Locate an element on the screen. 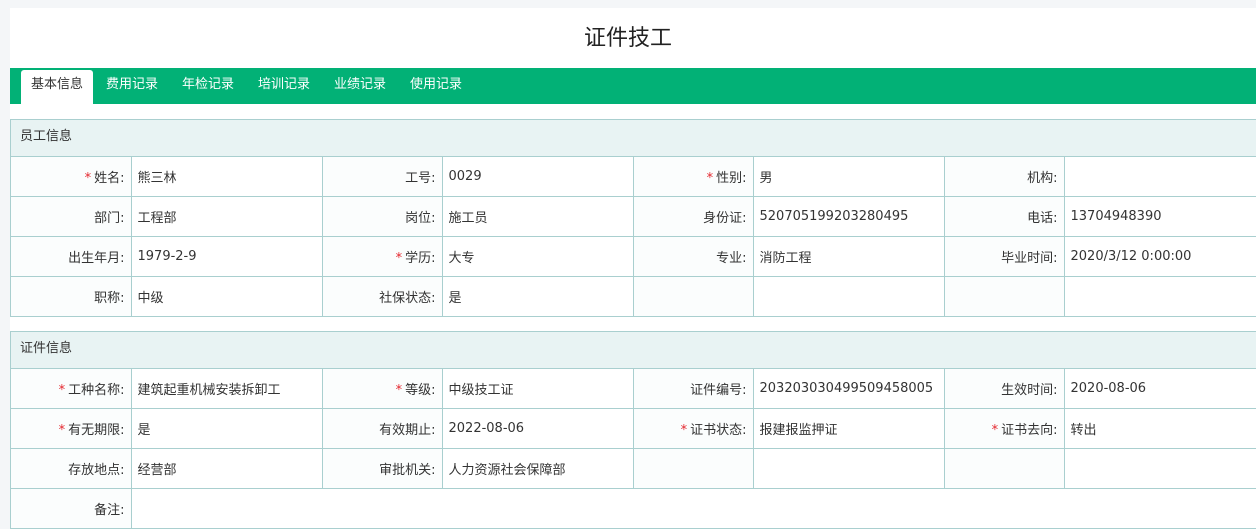  field-label-text: 部门: is located at coordinates (109, 218).